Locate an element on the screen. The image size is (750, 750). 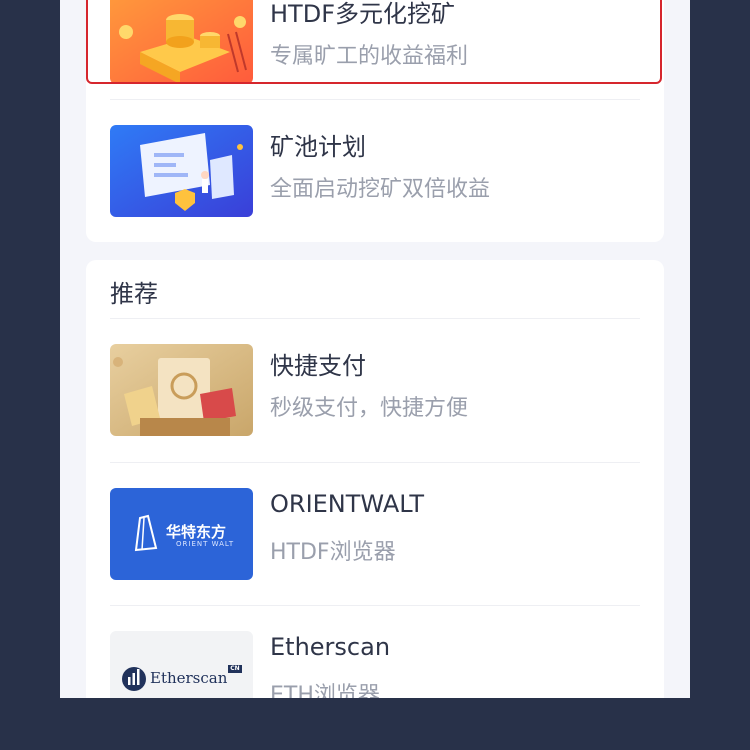
orientwalt-logo-text: 华特东方 is located at coordinates (196, 532).